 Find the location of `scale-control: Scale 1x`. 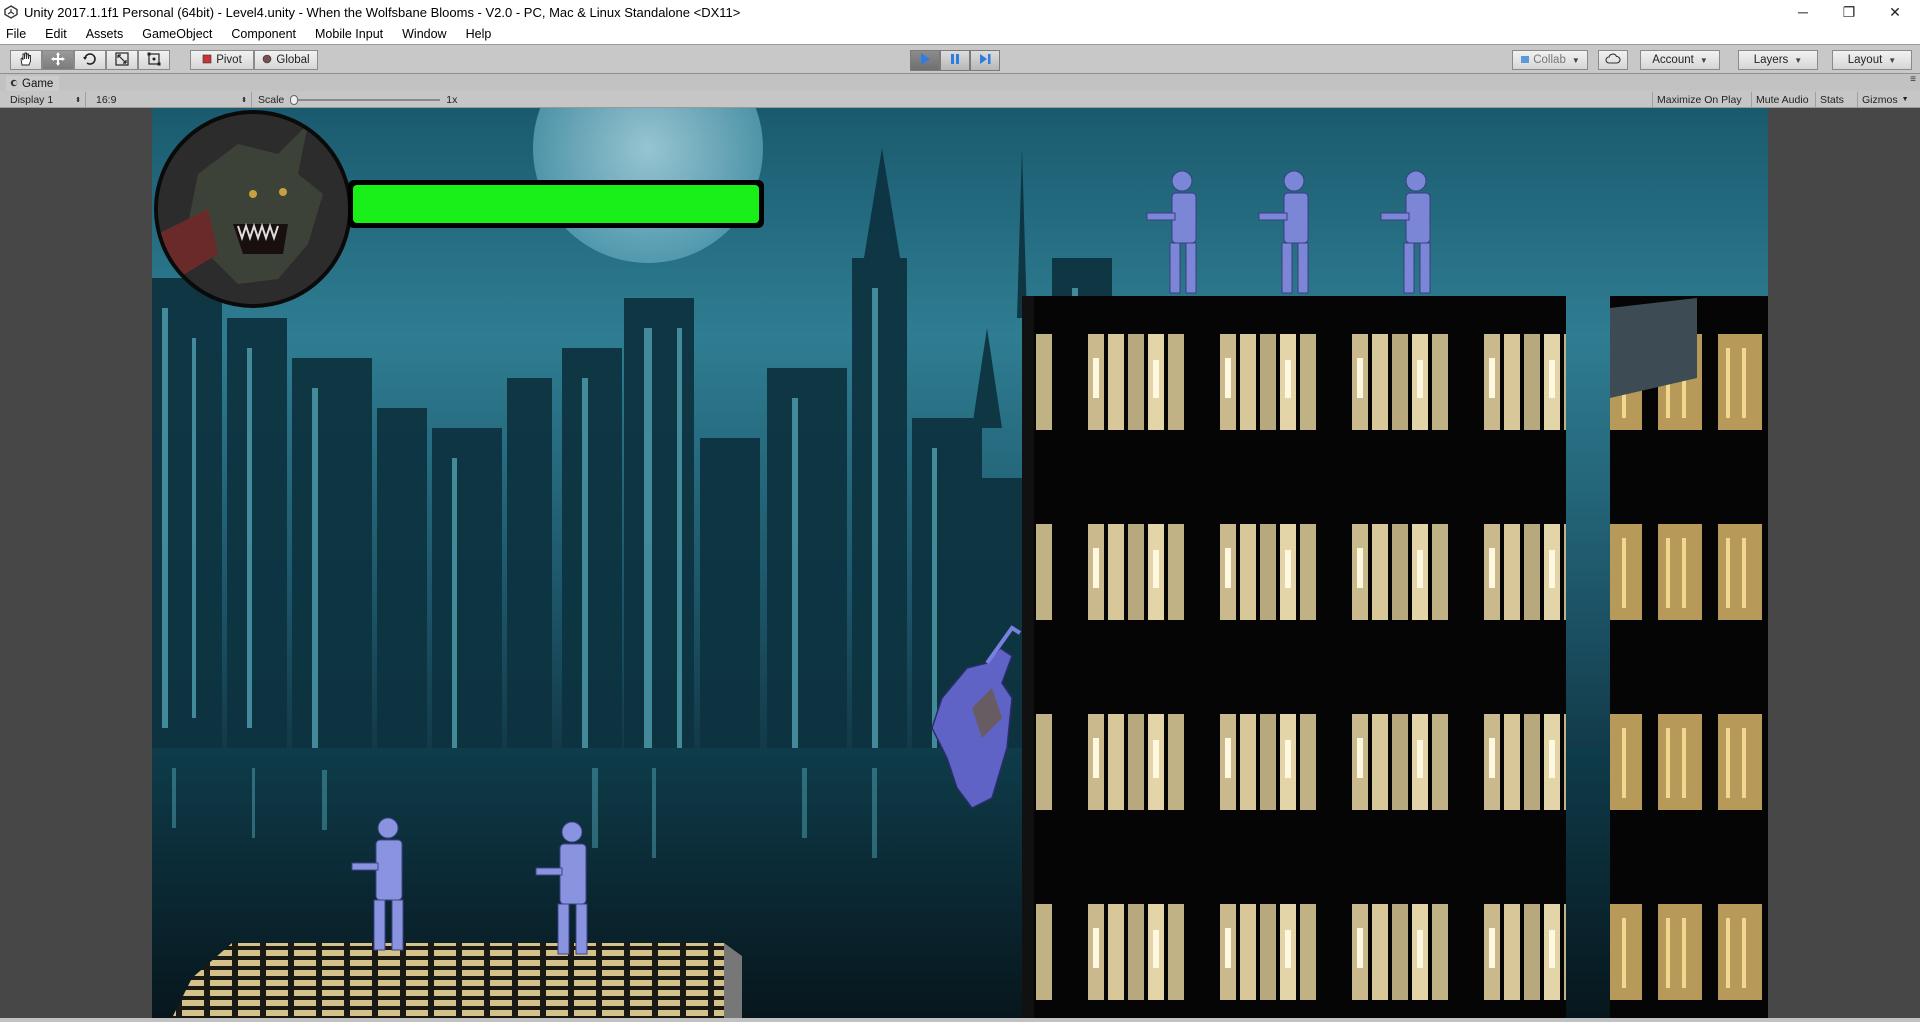

scale-control: Scale 1x is located at coordinates (359, 99).